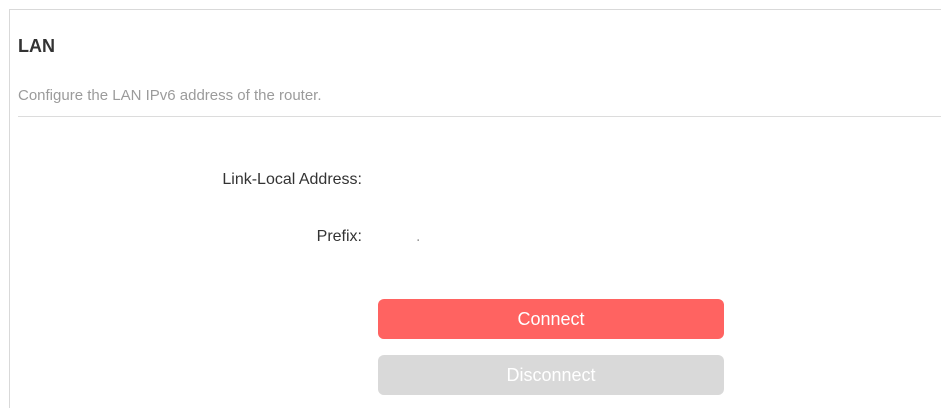  Describe the element at coordinates (551, 319) in the screenshot. I see `connect-button: Connect` at that location.